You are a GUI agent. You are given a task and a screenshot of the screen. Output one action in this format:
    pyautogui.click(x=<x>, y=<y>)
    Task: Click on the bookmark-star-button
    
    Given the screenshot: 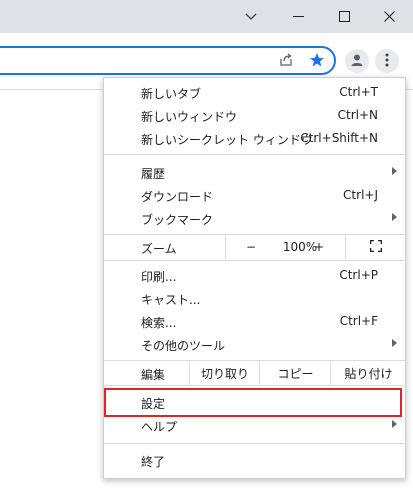 What is the action you would take?
    pyautogui.click(x=317, y=61)
    